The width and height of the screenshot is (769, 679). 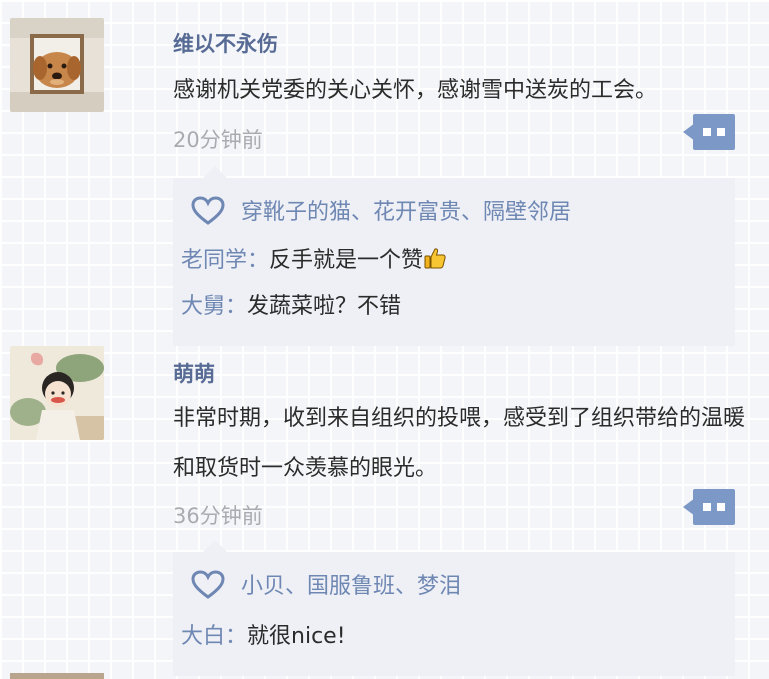 I want to click on comment-author: 老同学, so click(x=214, y=260).